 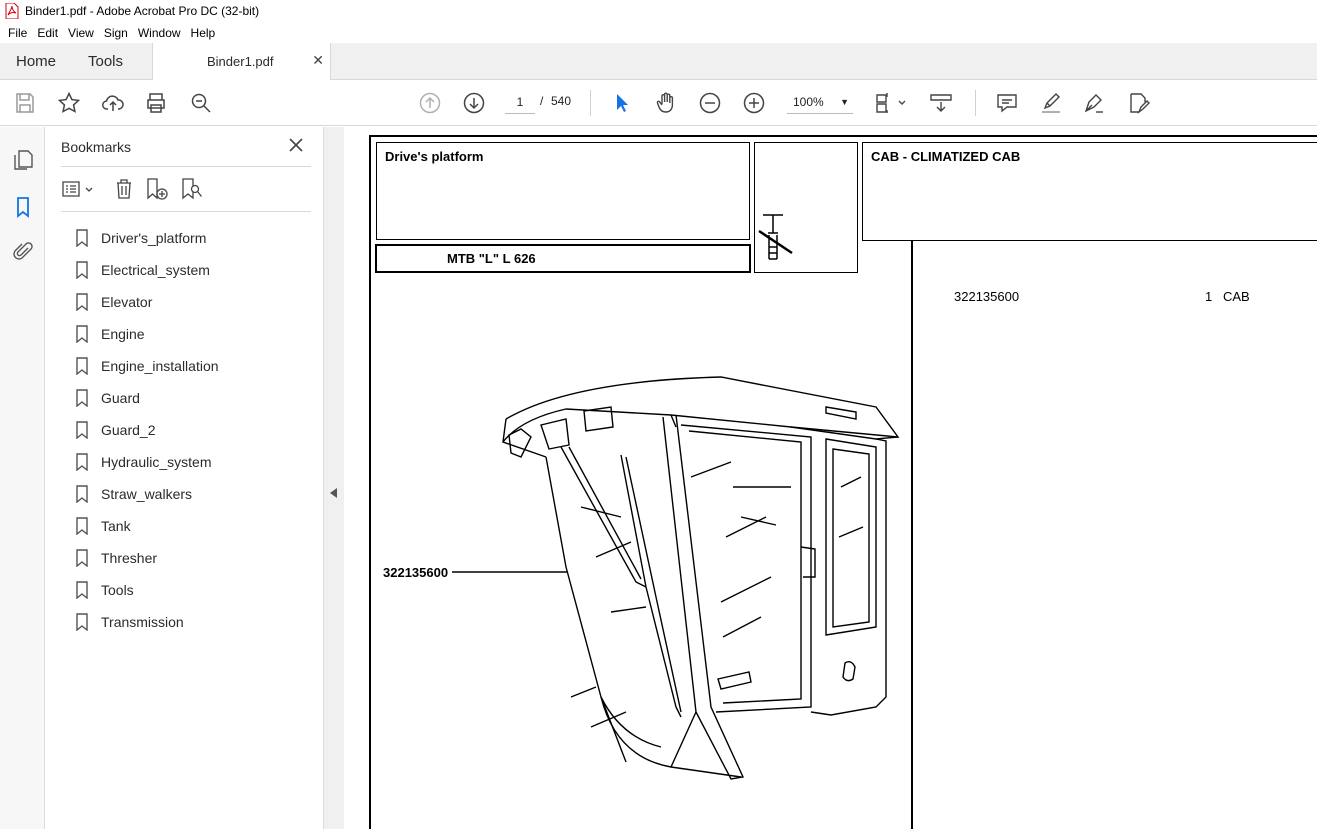 I want to click on bookmark-label: Guard_2, so click(x=128, y=430).